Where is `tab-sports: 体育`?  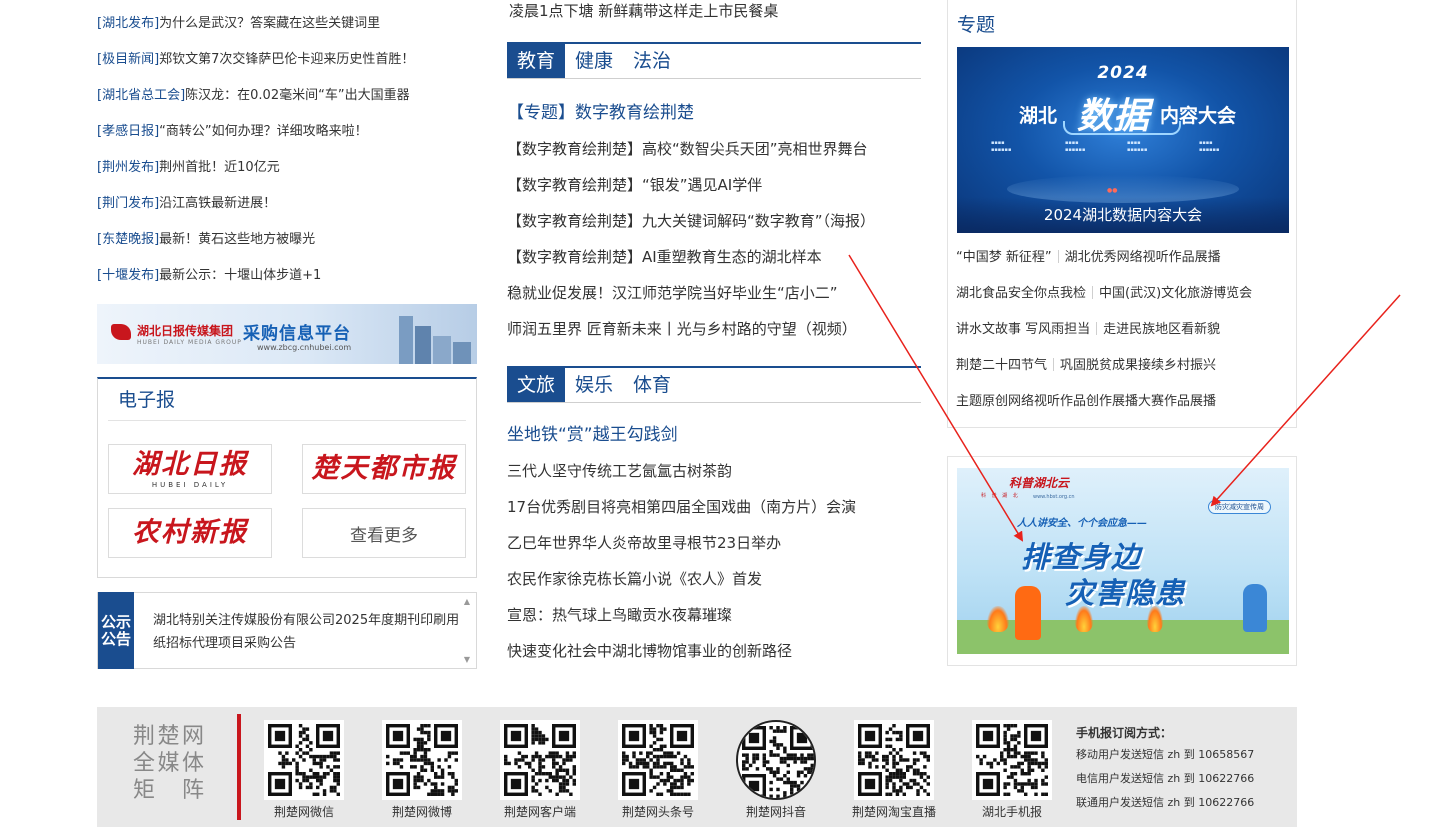 tab-sports: 体育 is located at coordinates (652, 385).